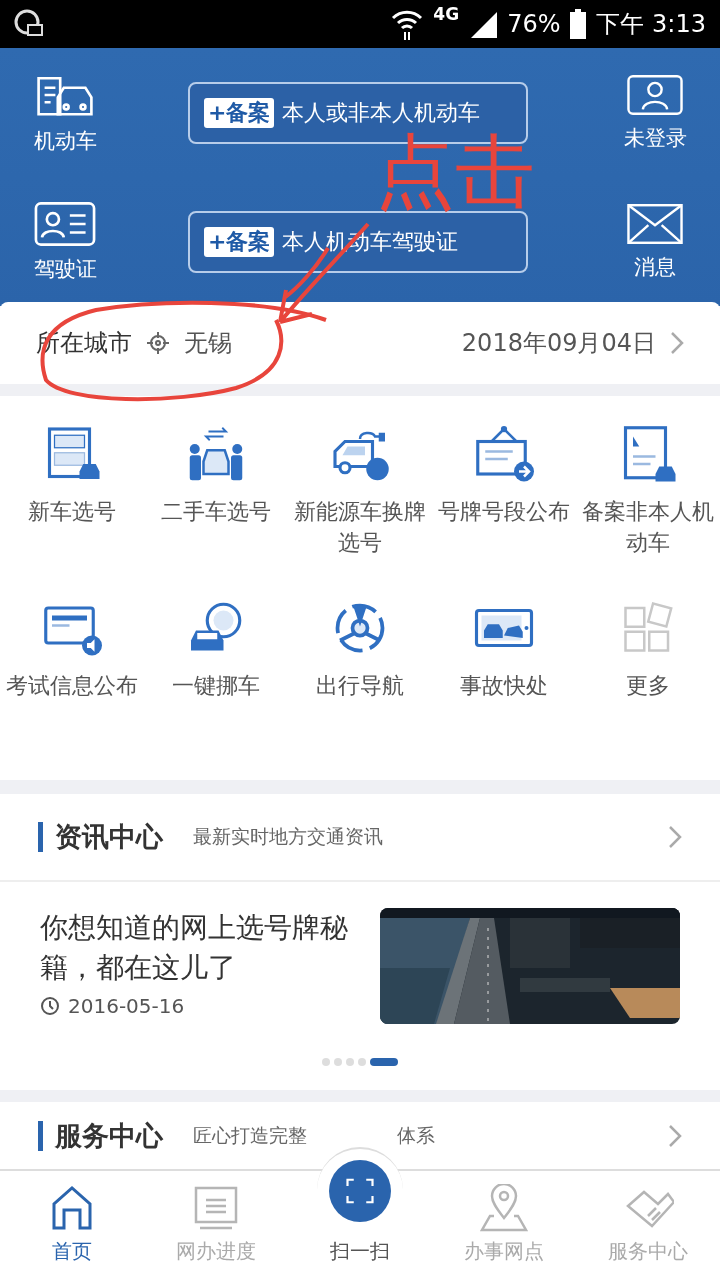 The height and width of the screenshot is (1279, 720). Describe the element at coordinates (50, 1006) in the screenshot. I see `clock-icon` at that location.